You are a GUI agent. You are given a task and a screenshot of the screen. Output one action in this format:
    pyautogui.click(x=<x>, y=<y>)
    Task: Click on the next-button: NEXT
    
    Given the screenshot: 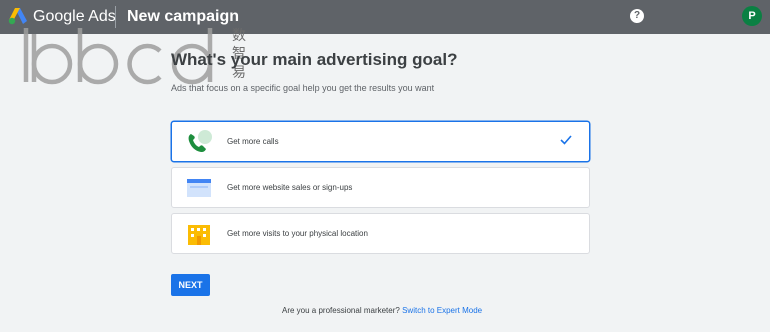 What is the action you would take?
    pyautogui.click(x=190, y=285)
    